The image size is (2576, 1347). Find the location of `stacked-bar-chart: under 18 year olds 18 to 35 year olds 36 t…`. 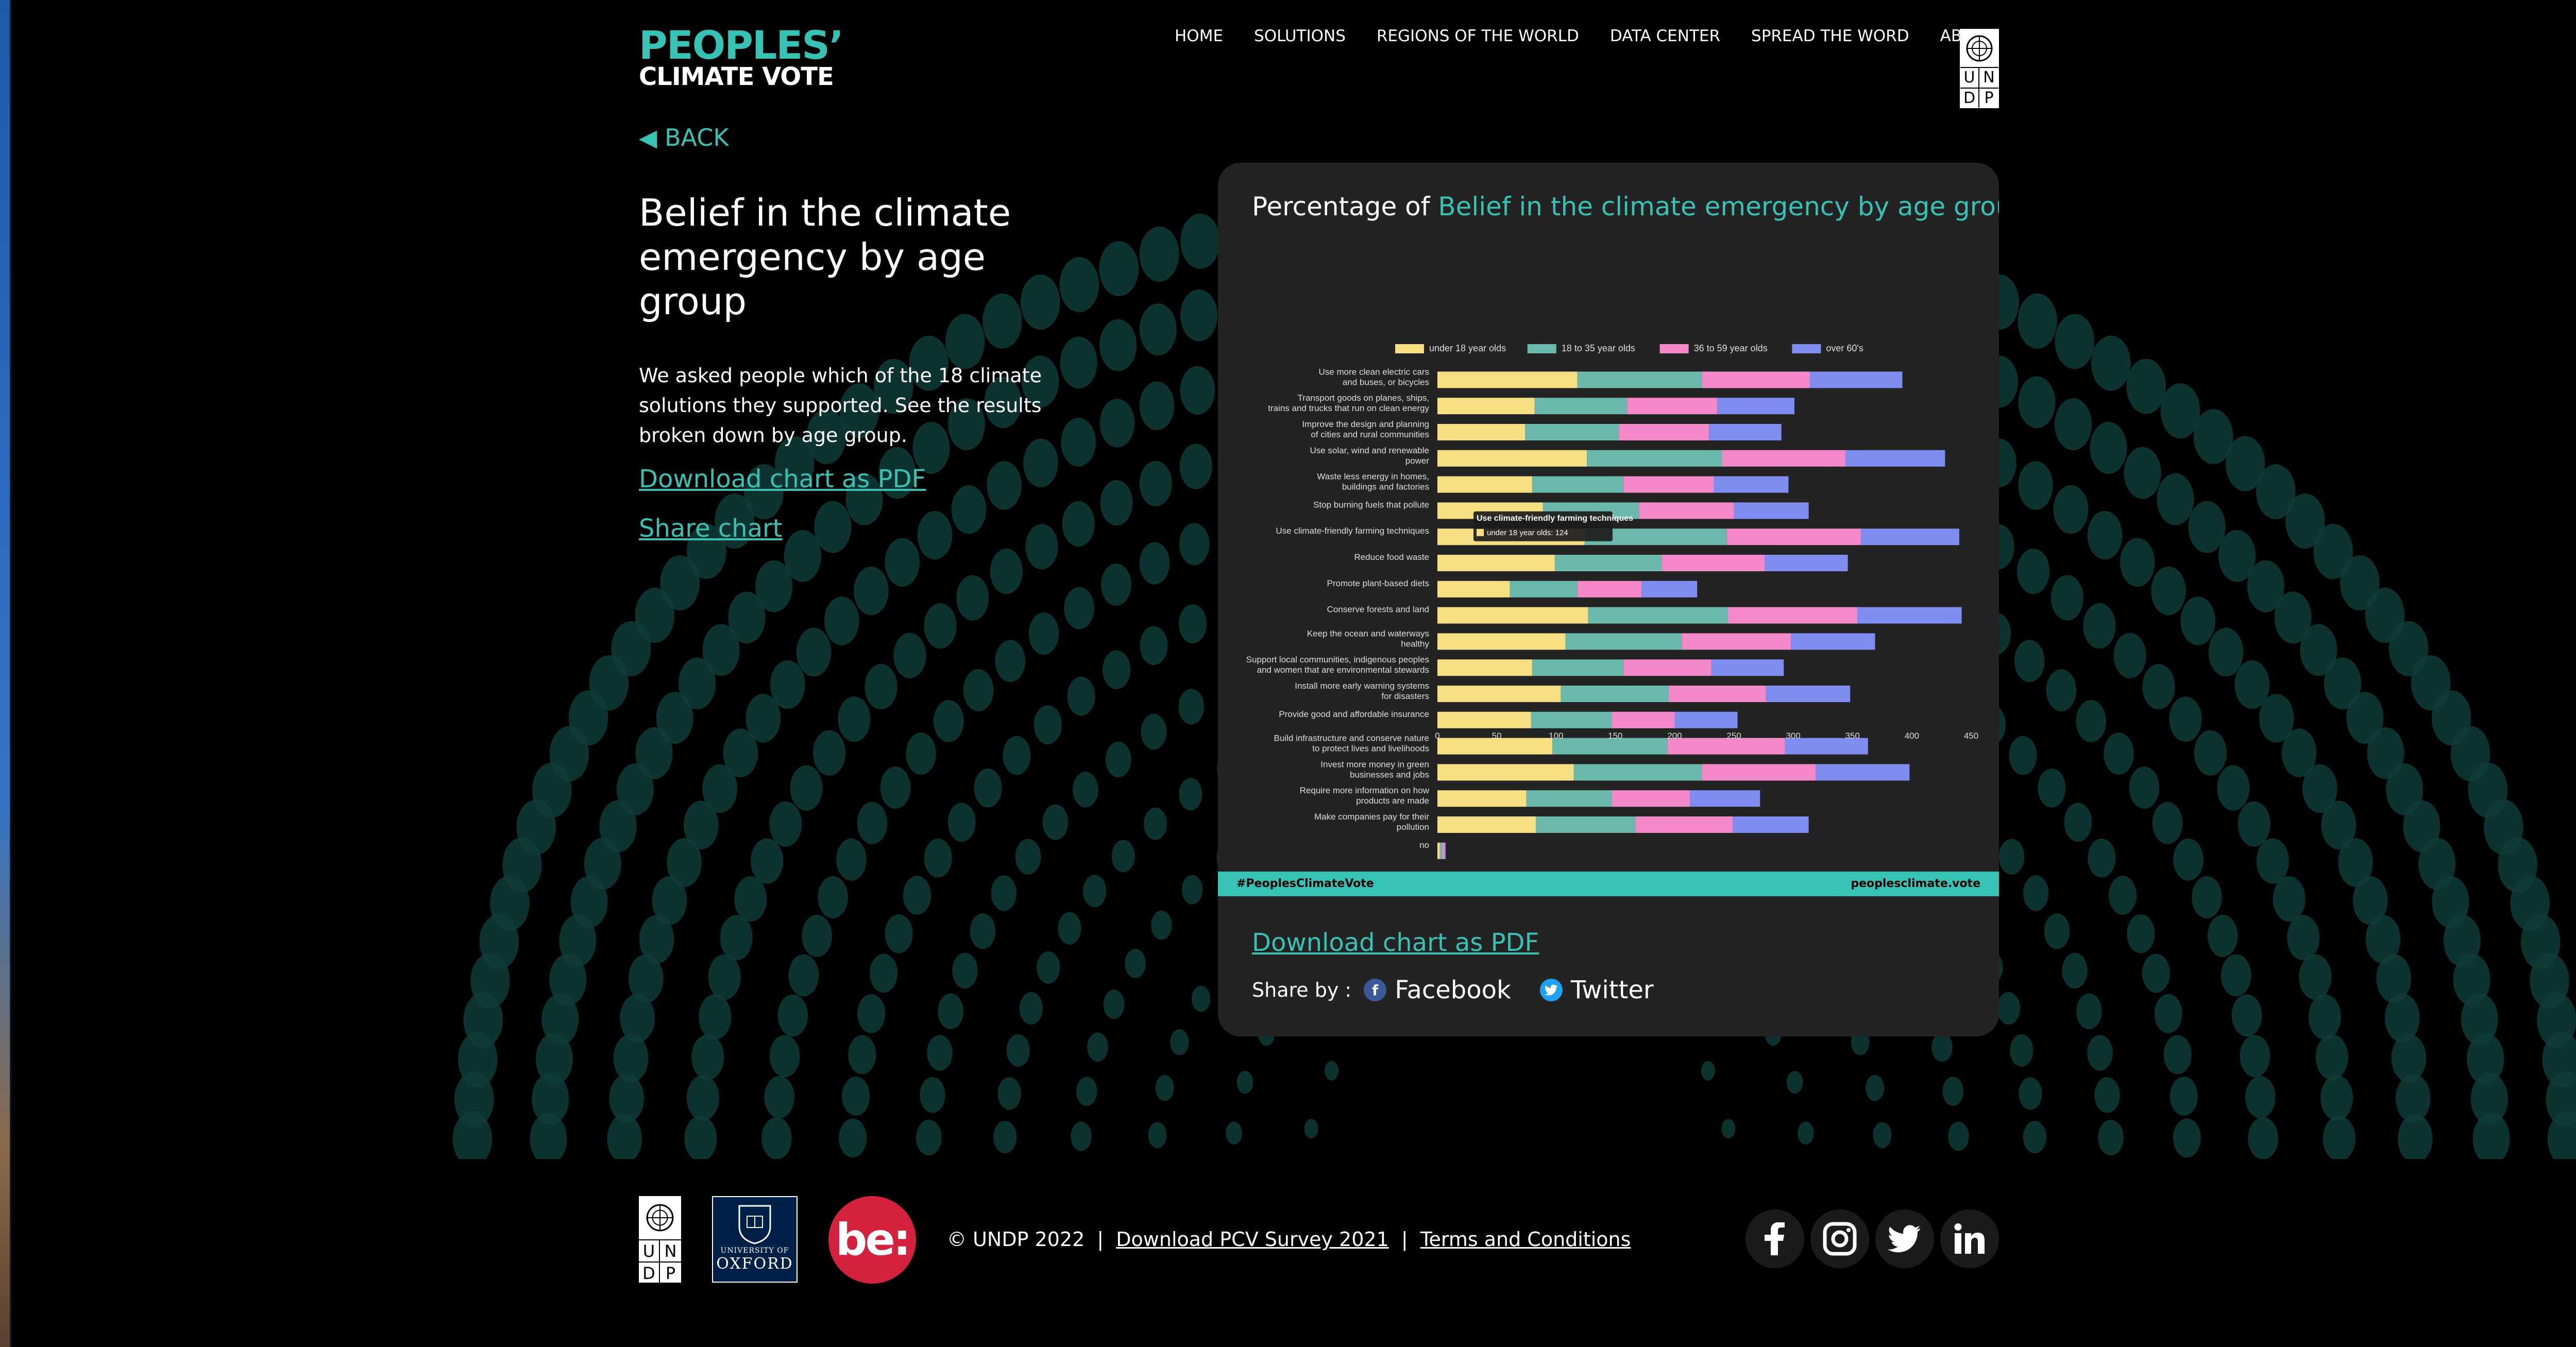

stacked-bar-chart: under 18 year olds 18 to 35 year olds 36 t… is located at coordinates (1608, 567).